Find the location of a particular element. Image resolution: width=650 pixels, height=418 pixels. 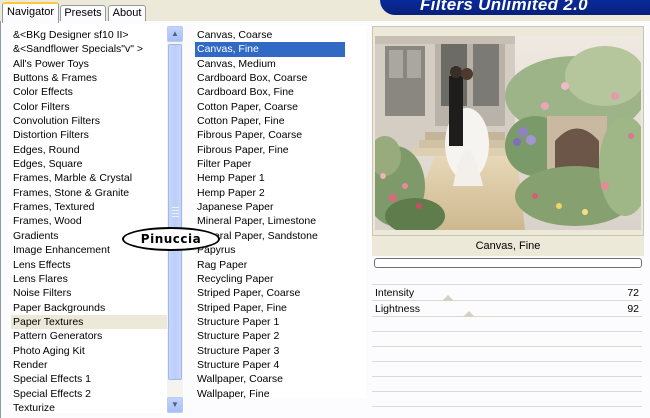

intensity-label: Intensity is located at coordinates (395, 293).